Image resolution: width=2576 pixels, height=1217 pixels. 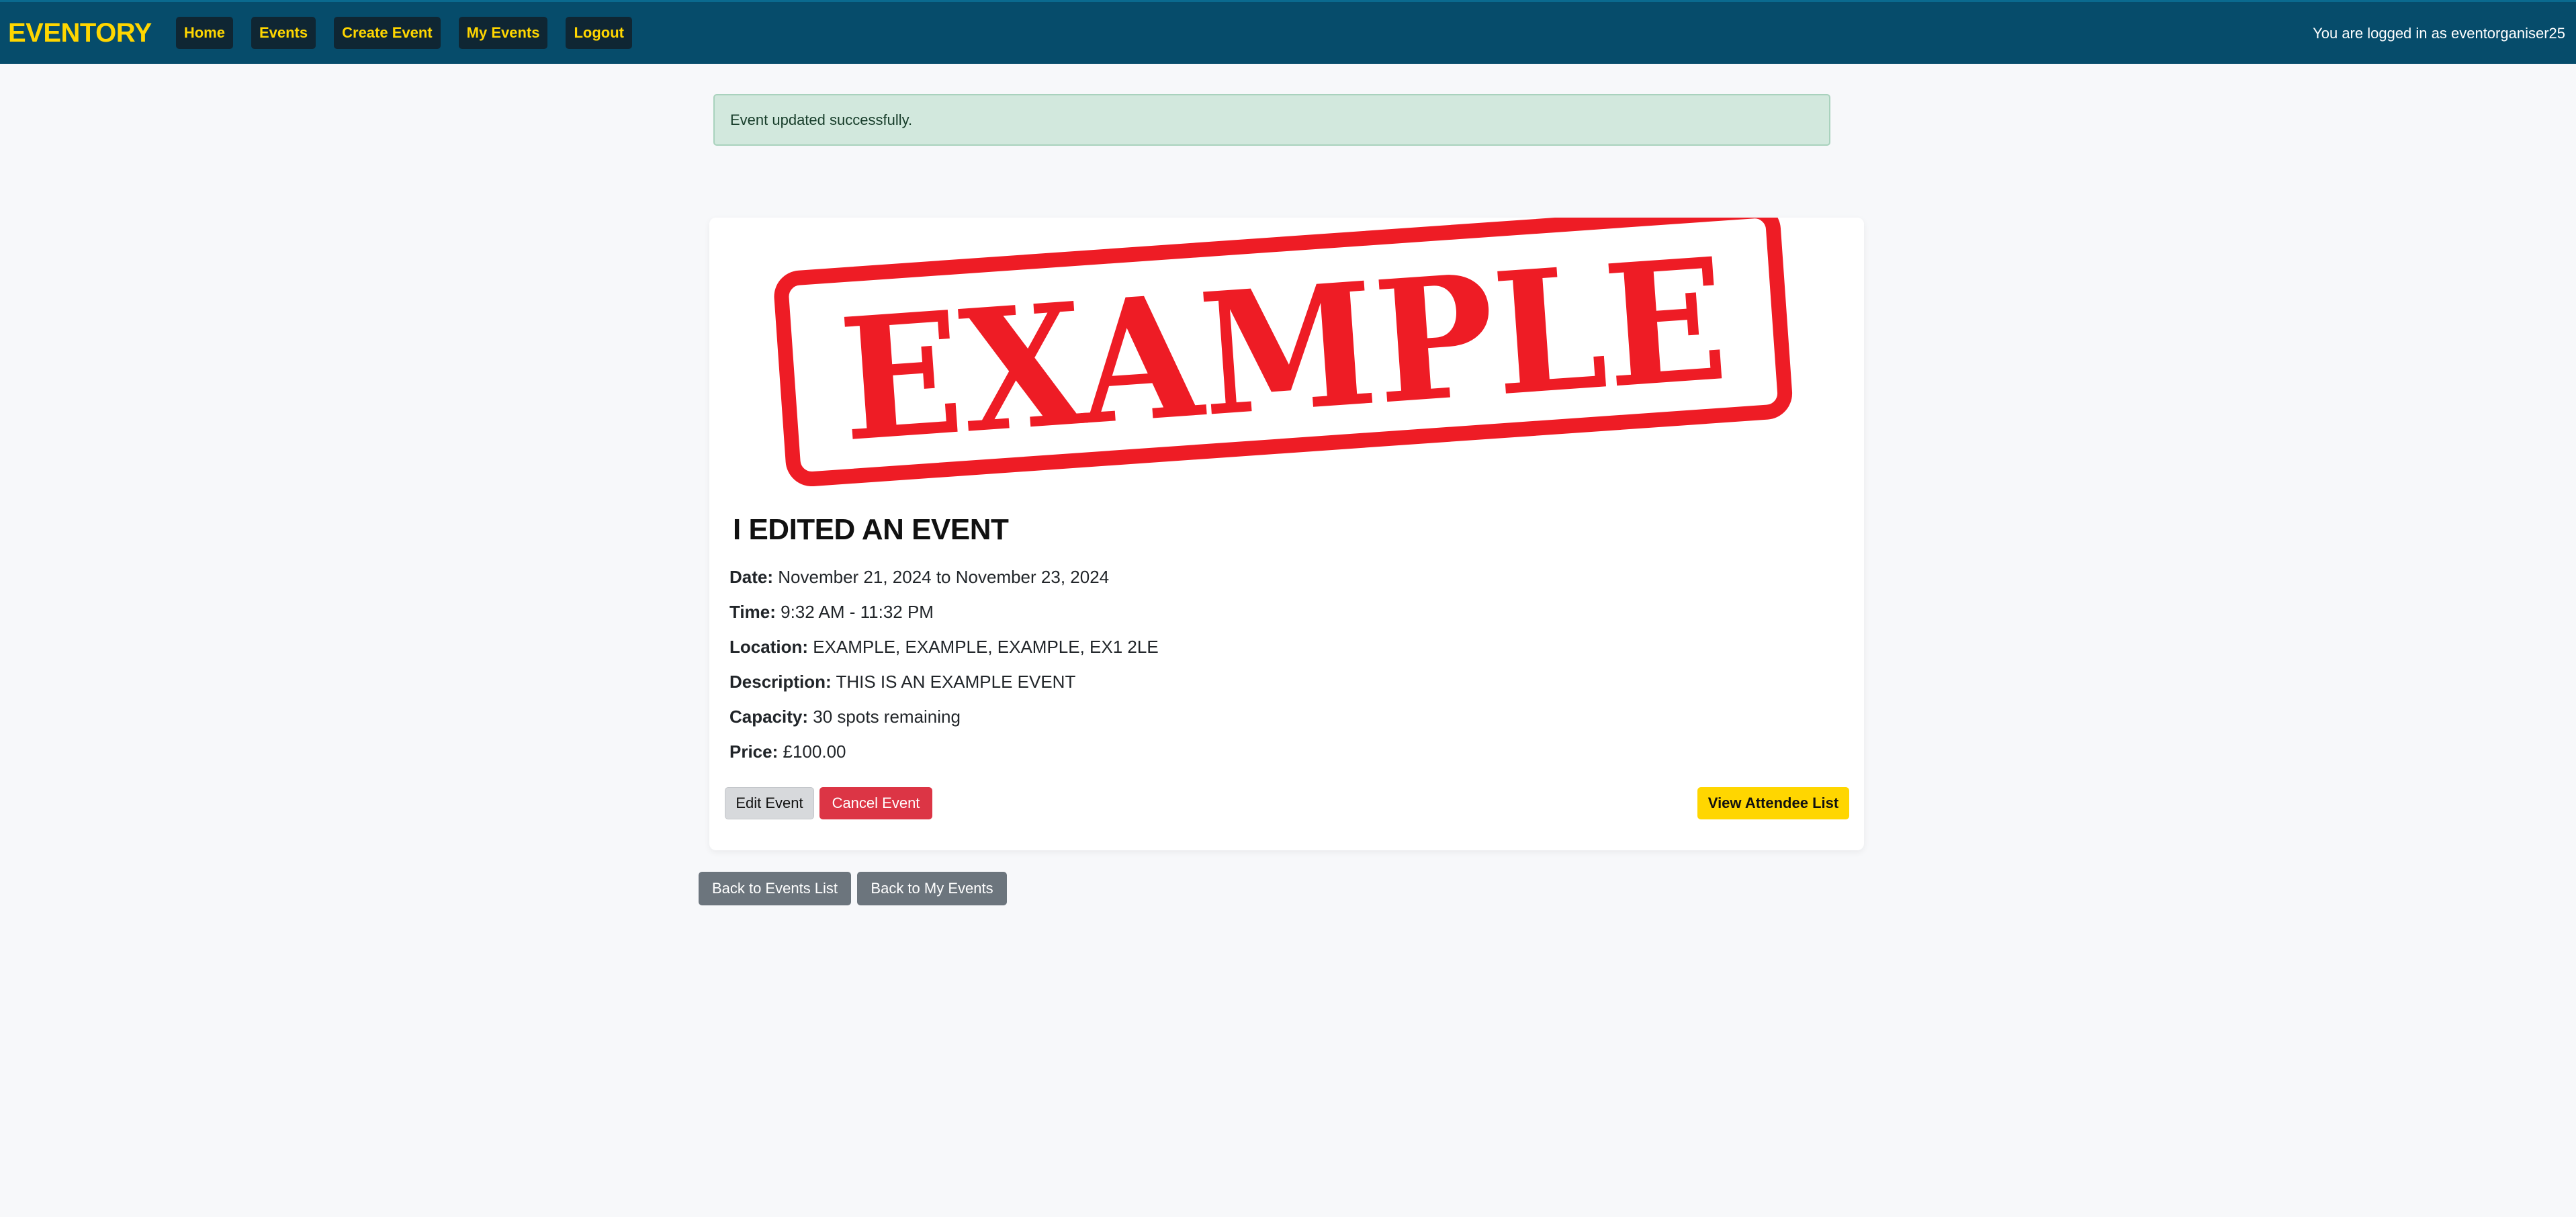 What do you see at coordinates (932, 888) in the screenshot?
I see `back-to-my-events-button: Back to My Events` at bounding box center [932, 888].